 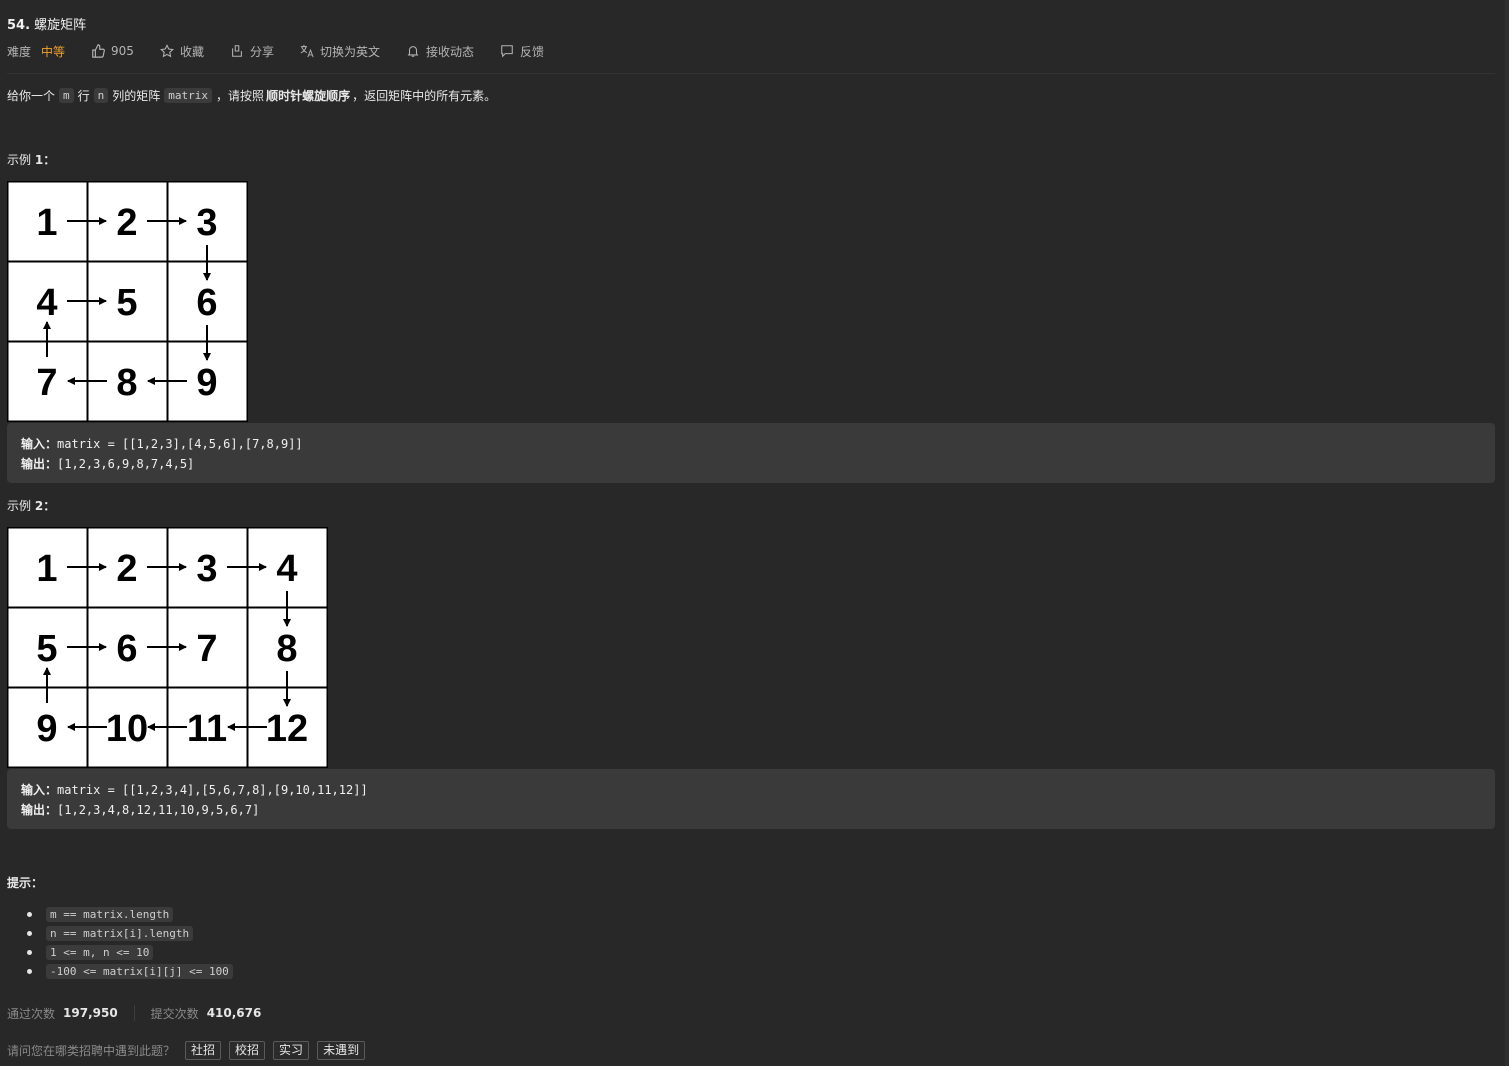 What do you see at coordinates (751, 810) in the screenshot?
I see `example-2-output: 输出：[1,2,3,4,8,12,11,10,9,5,6,7]` at bounding box center [751, 810].